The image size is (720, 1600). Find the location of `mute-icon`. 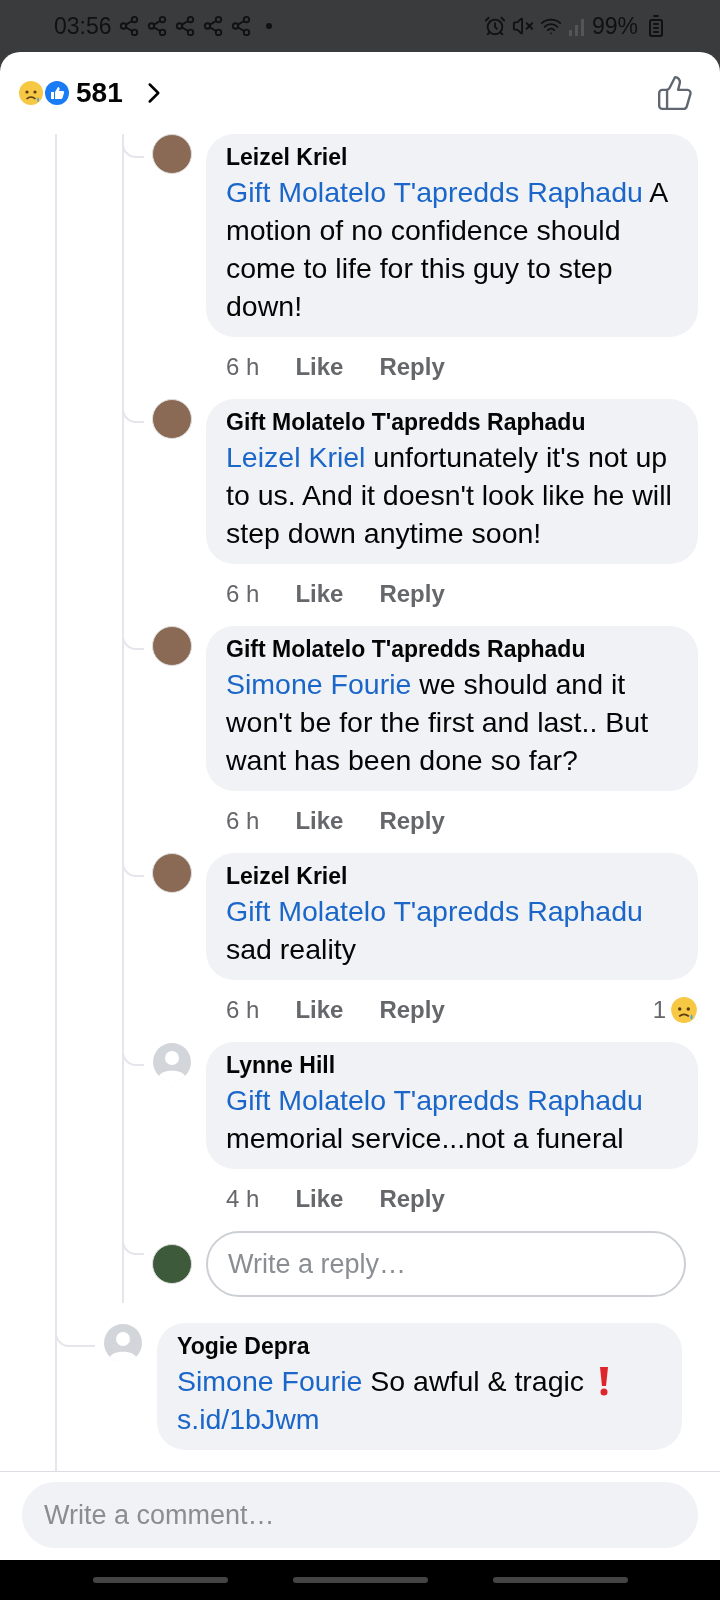

mute-icon is located at coordinates (522, 26).